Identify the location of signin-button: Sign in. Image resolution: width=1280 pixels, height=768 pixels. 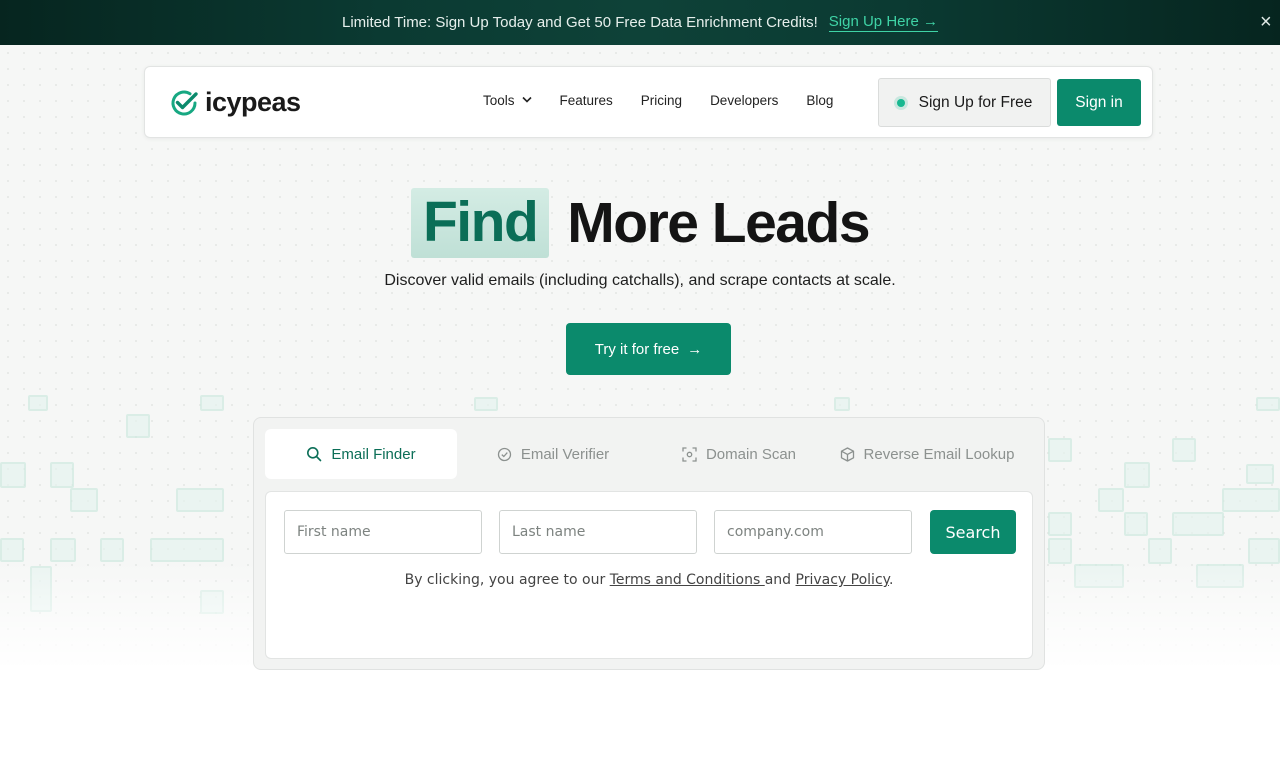
(1099, 102).